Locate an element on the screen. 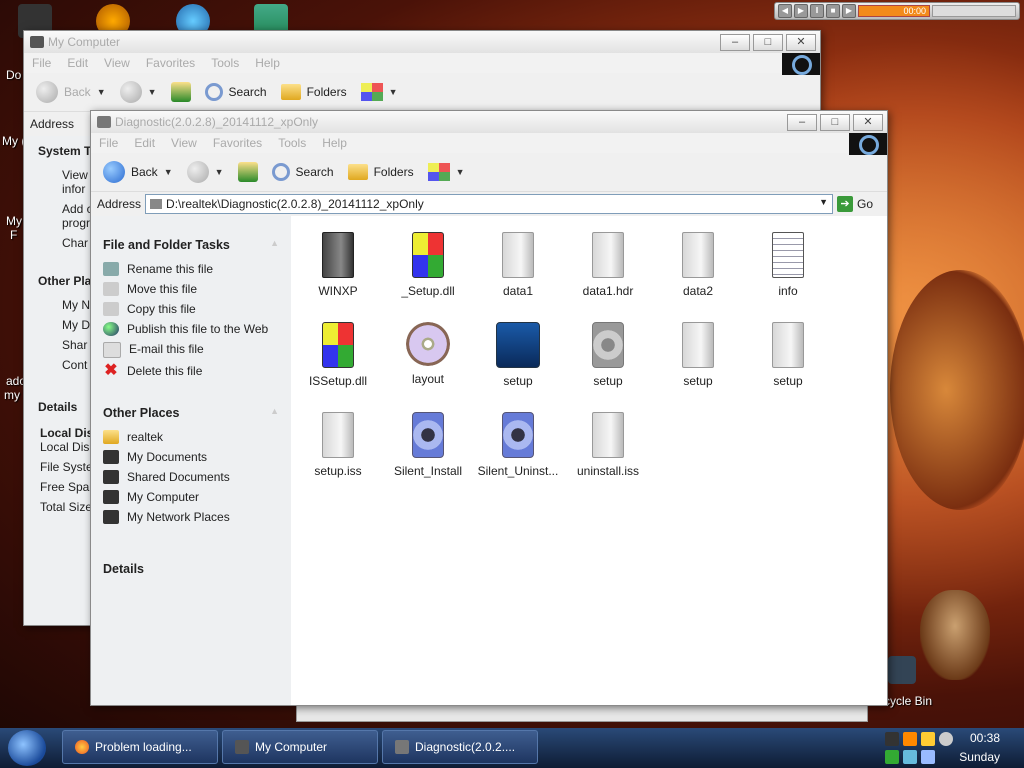  address-label: Address is located at coordinates (52, 124).